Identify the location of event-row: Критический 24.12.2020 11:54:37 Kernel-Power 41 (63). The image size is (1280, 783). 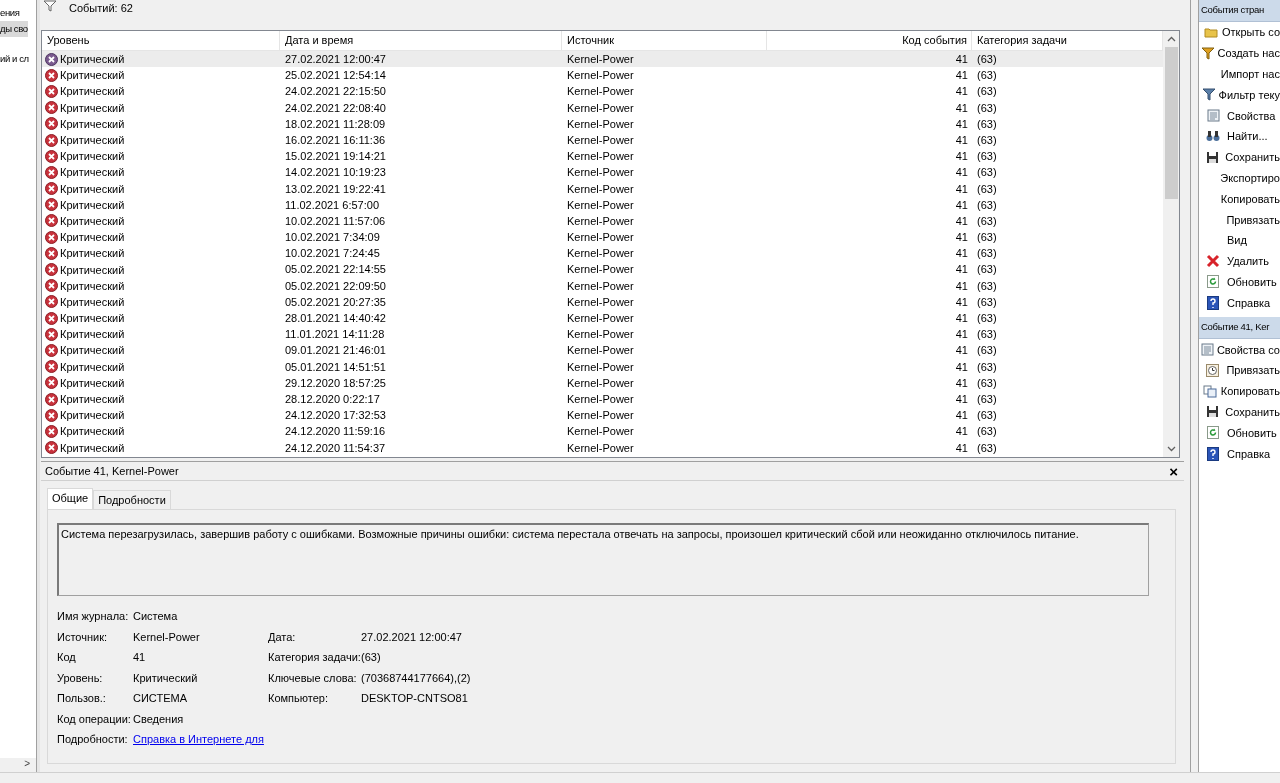
(602, 447).